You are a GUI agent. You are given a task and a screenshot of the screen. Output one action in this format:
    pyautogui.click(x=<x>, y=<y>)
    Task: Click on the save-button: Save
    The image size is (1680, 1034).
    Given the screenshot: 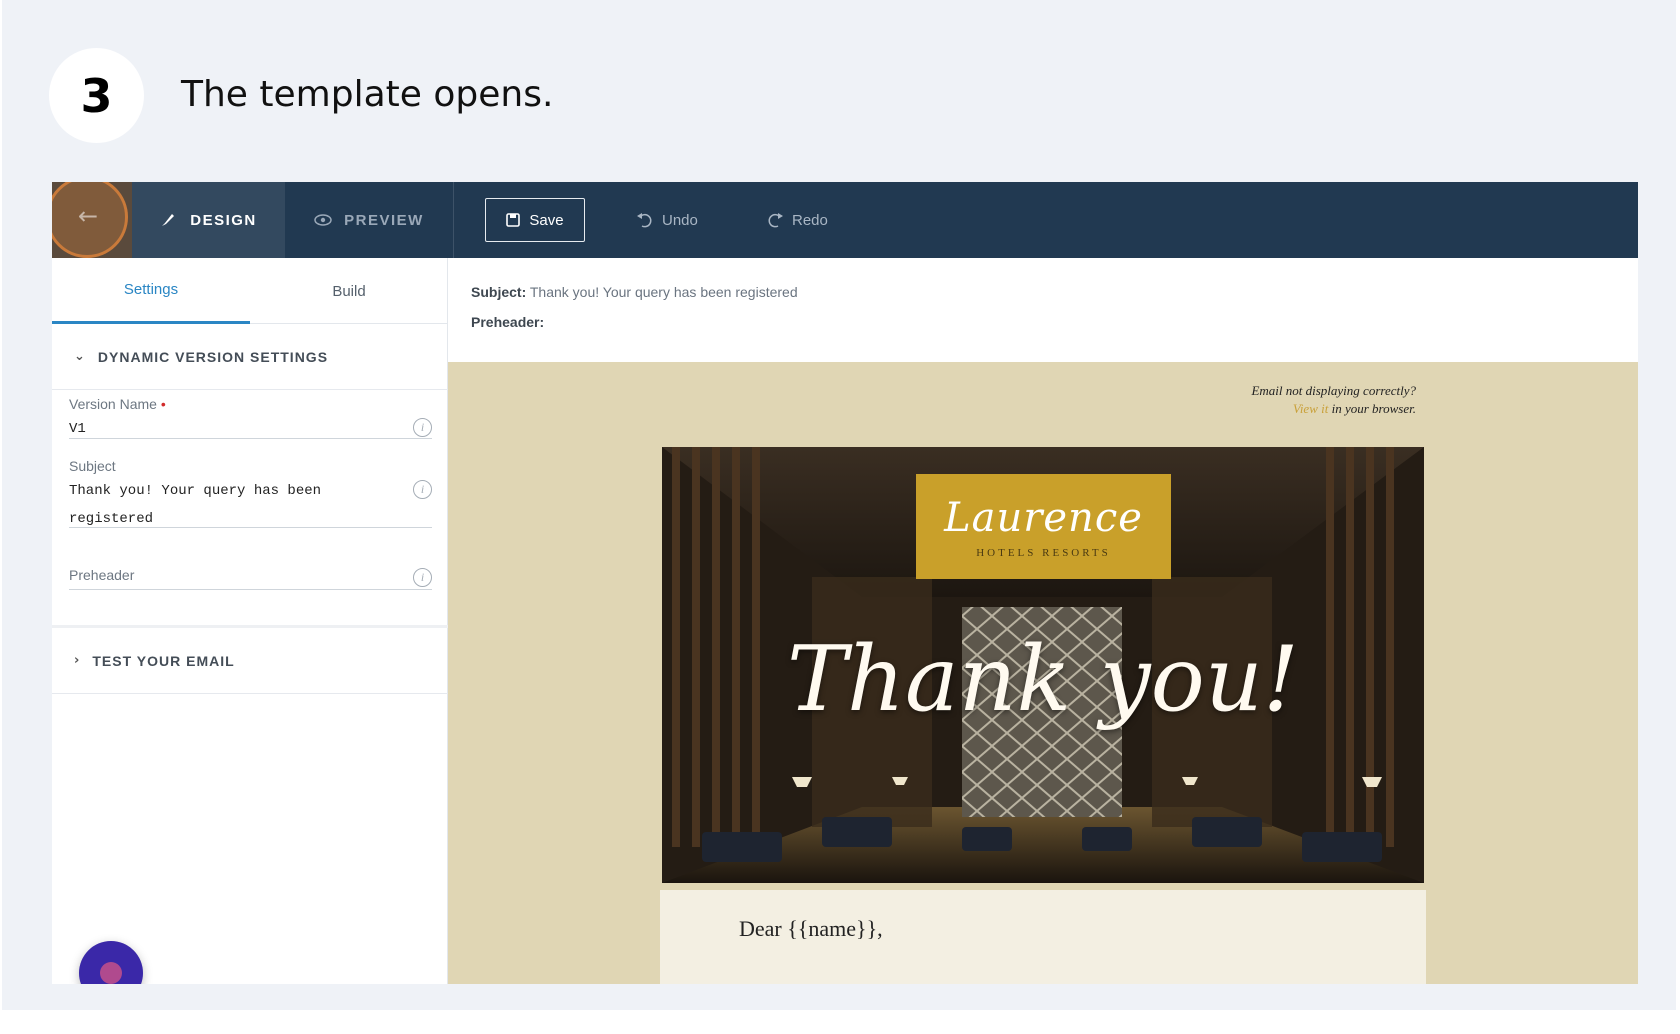 What is the action you would take?
    pyautogui.click(x=535, y=220)
    